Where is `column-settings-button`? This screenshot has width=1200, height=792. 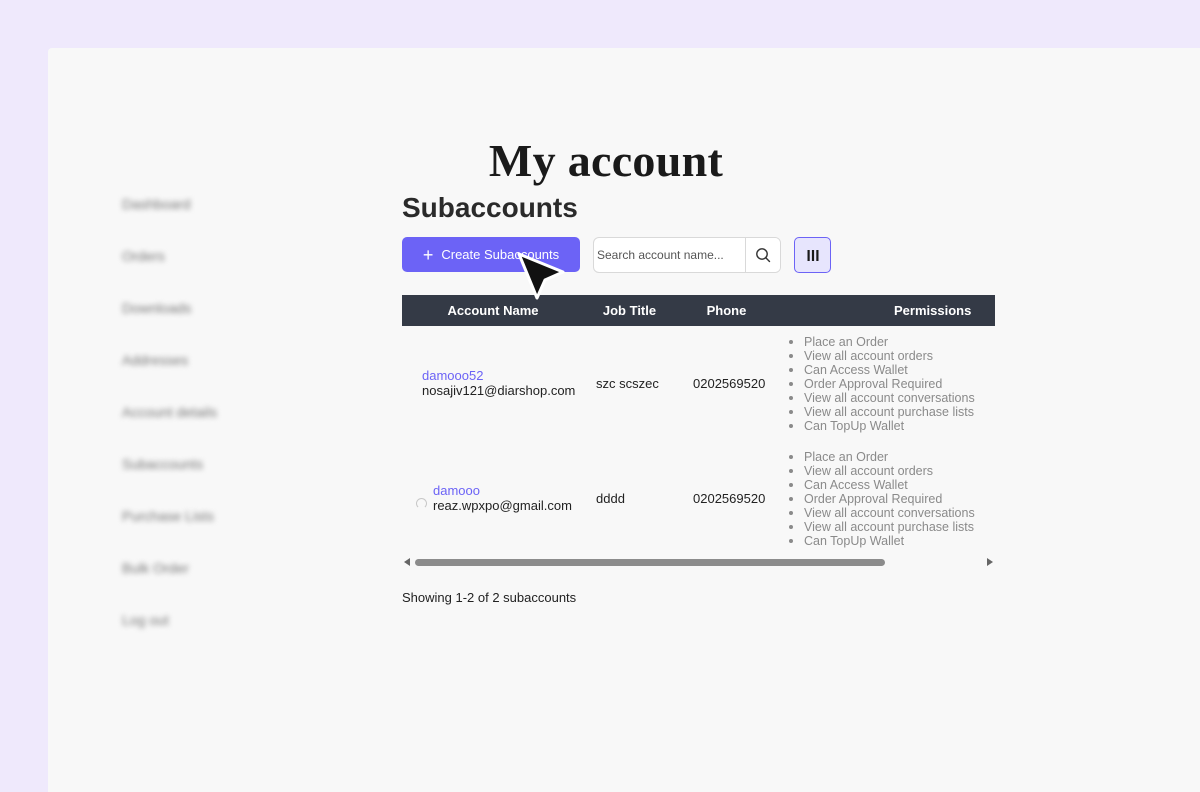
column-settings-button is located at coordinates (812, 255).